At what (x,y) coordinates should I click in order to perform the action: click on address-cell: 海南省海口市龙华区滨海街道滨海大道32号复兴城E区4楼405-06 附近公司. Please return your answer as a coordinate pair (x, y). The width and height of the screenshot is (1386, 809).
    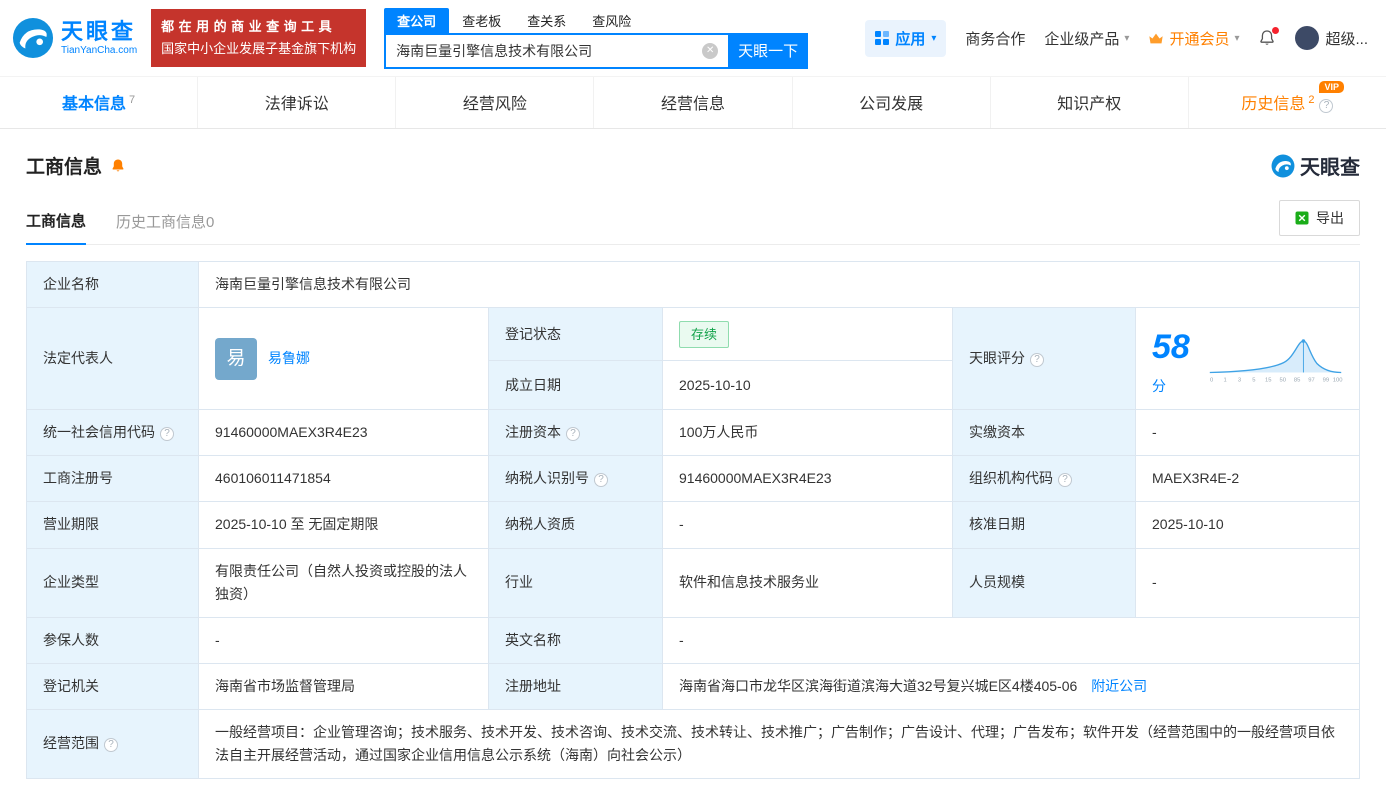
    Looking at the image, I should click on (1011, 686).